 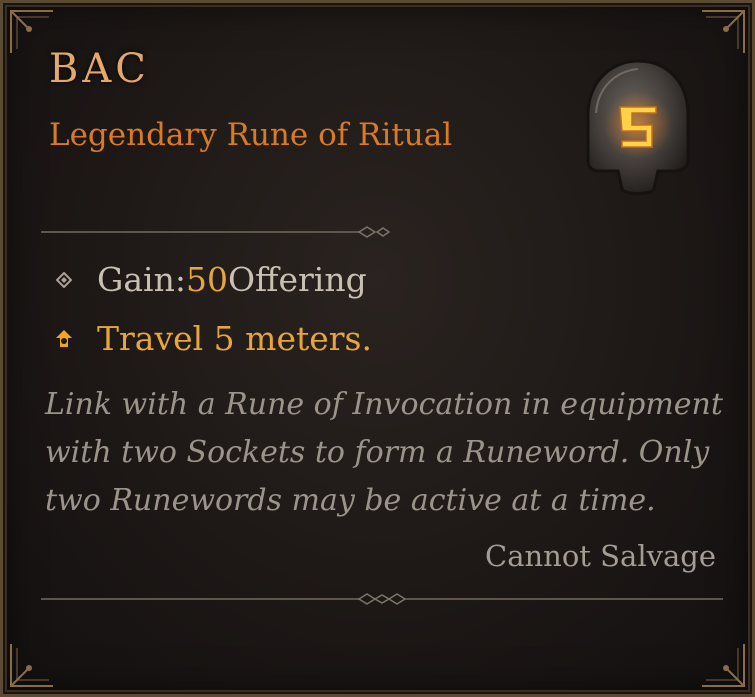 What do you see at coordinates (141, 279) in the screenshot?
I see `affix-gain-label: Gain:` at bounding box center [141, 279].